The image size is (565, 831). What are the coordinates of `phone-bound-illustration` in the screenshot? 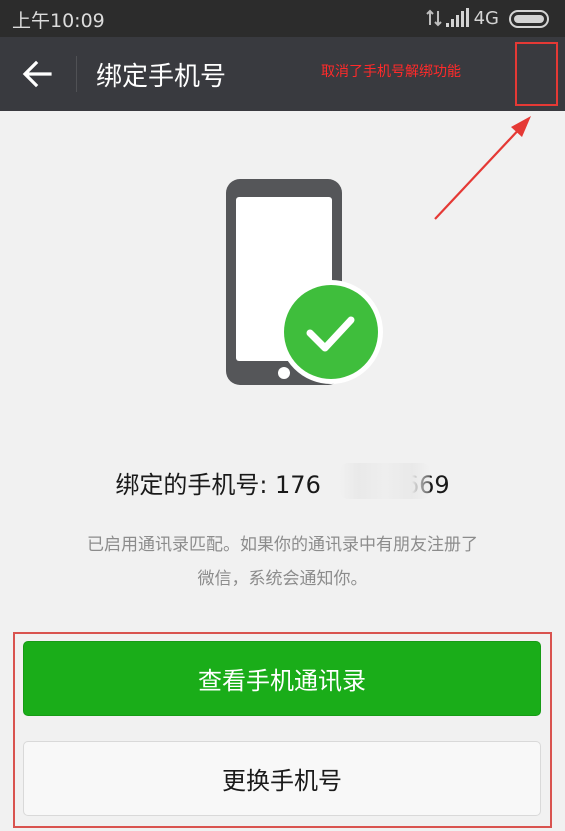 It's located at (303, 284).